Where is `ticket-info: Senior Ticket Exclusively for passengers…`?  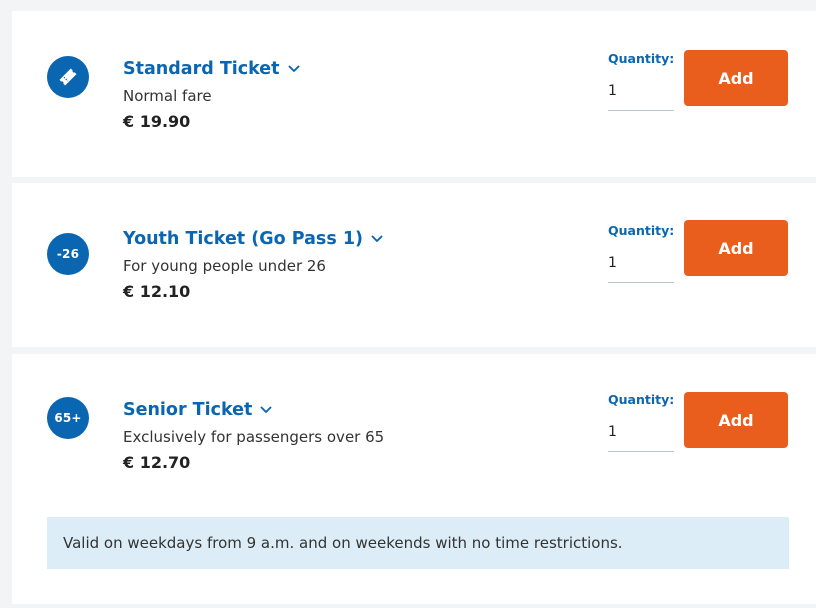 ticket-info: Senior Ticket Exclusively for passengers… is located at coordinates (253, 435).